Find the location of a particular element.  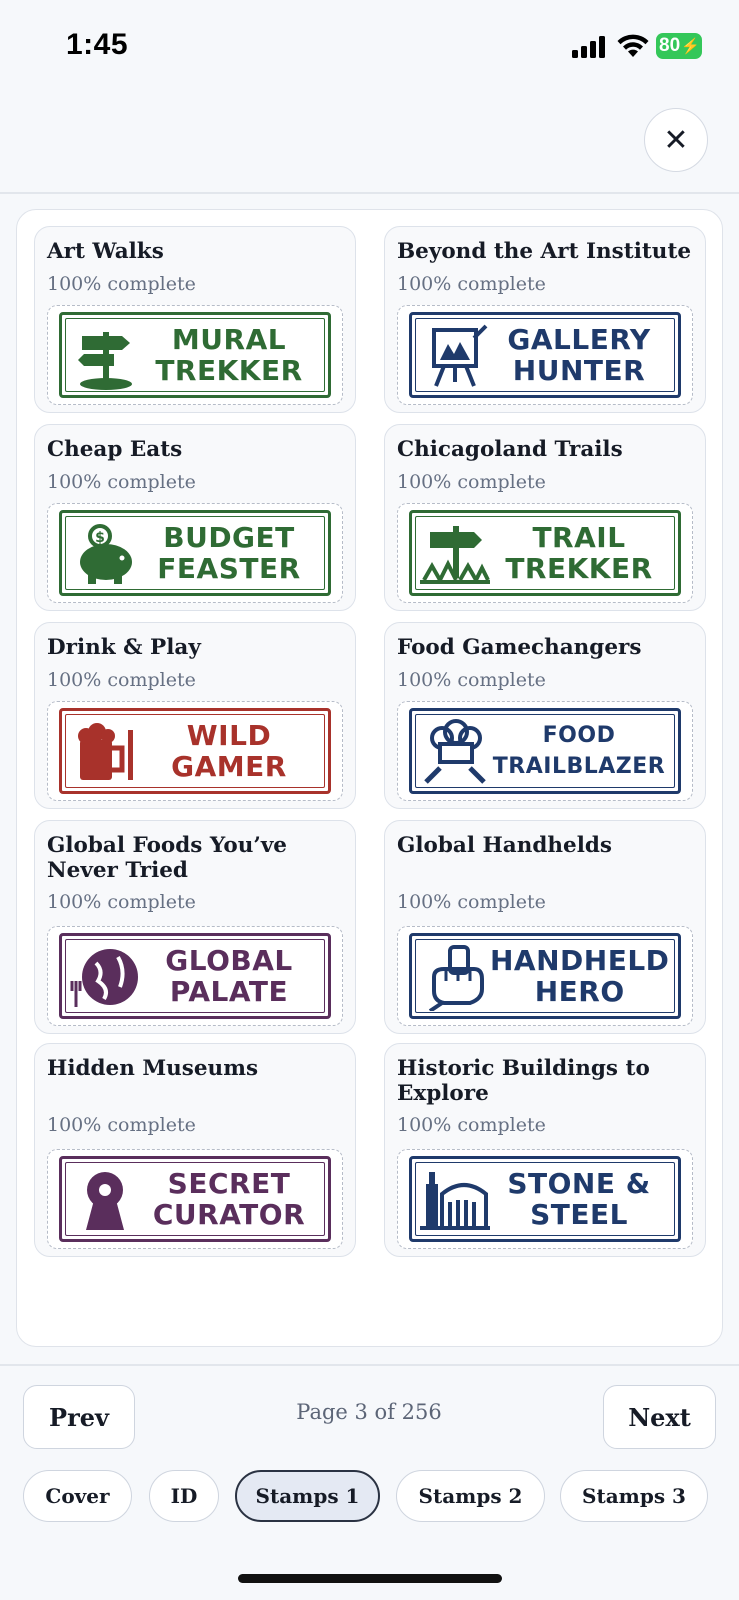

globe-icon is located at coordinates (104, 977).